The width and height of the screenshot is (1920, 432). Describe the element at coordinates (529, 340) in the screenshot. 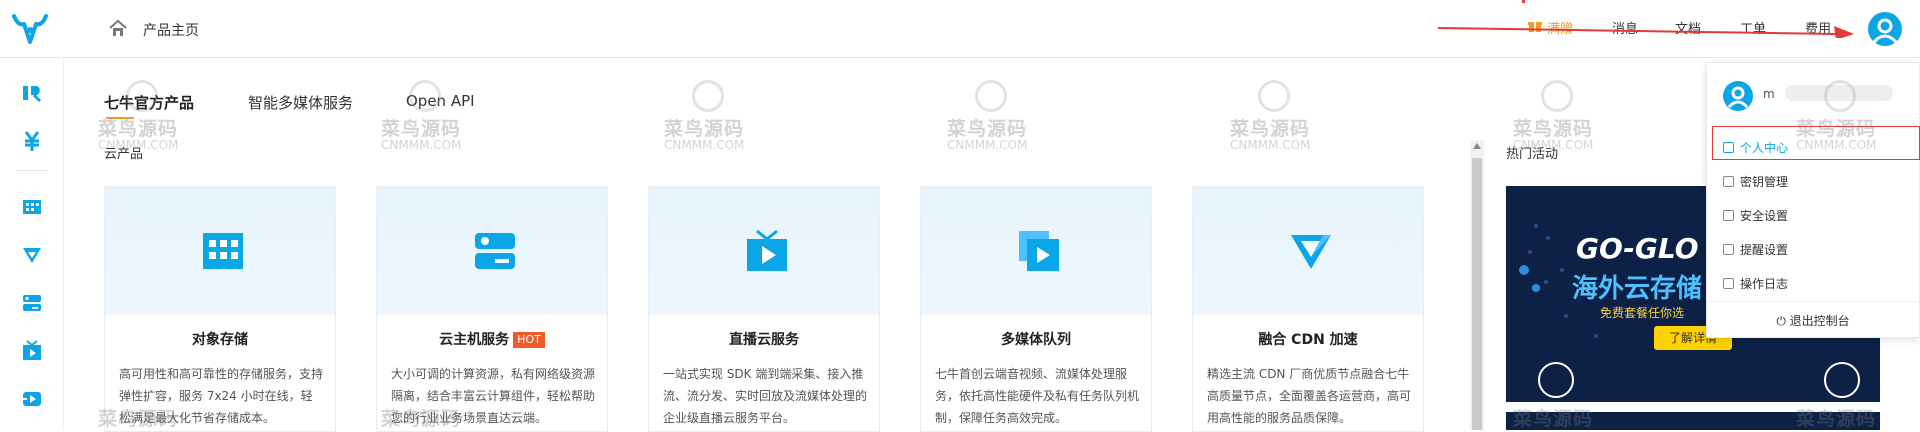

I see `hot-badge: HOT` at that location.